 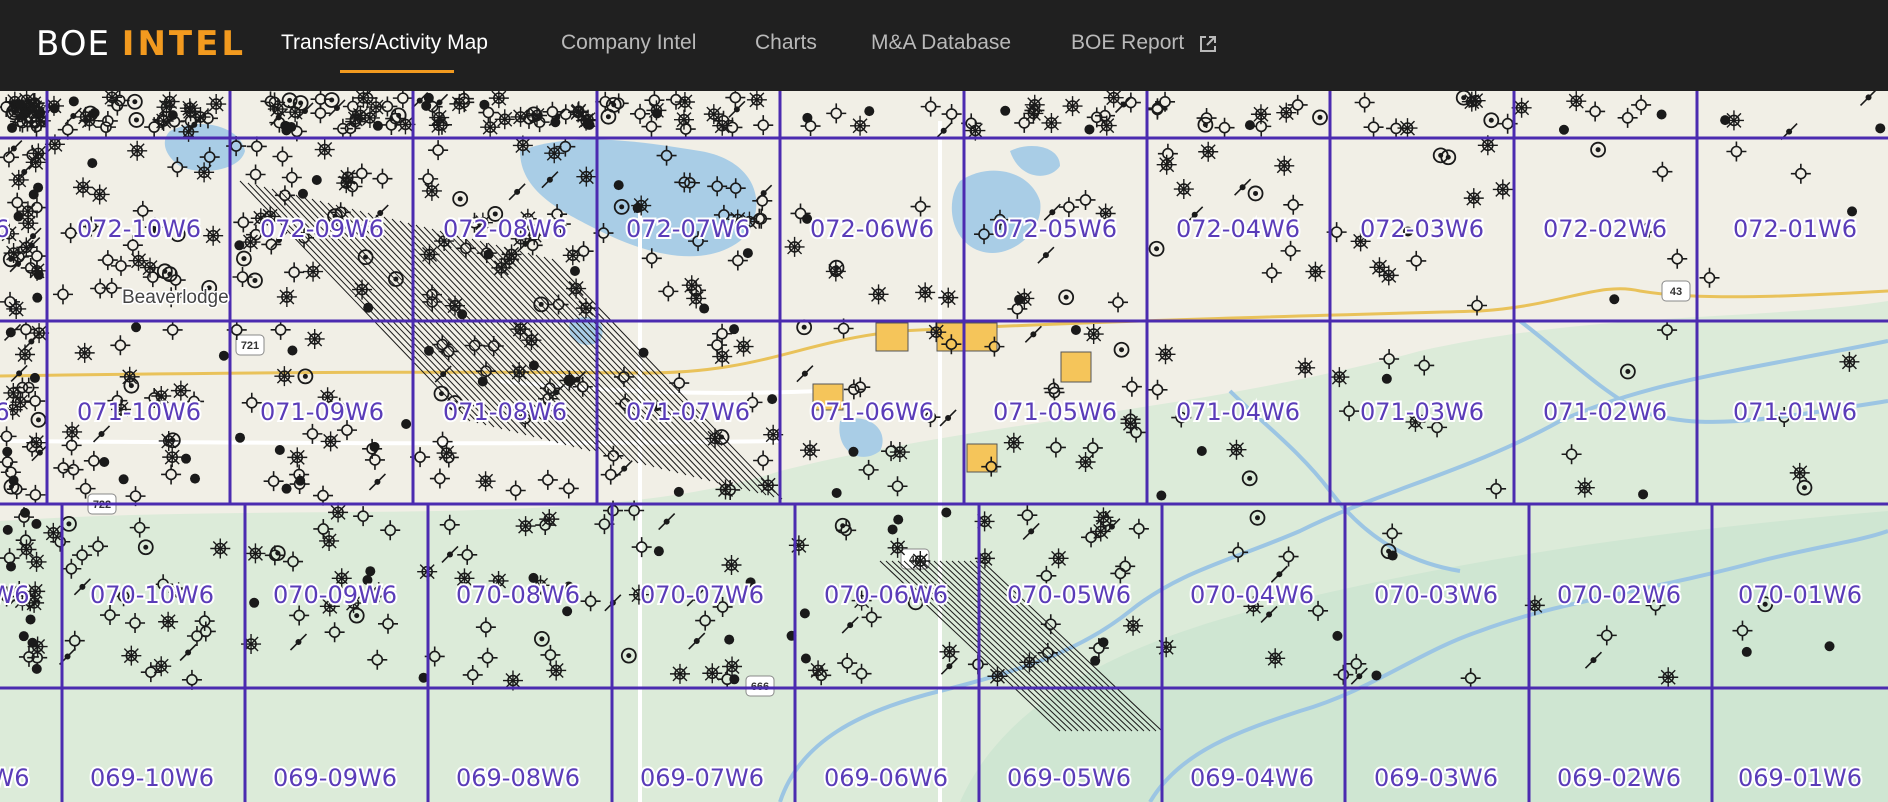 What do you see at coordinates (139, 229) in the screenshot?
I see `township-label-072-10W6: 072-10W6` at bounding box center [139, 229].